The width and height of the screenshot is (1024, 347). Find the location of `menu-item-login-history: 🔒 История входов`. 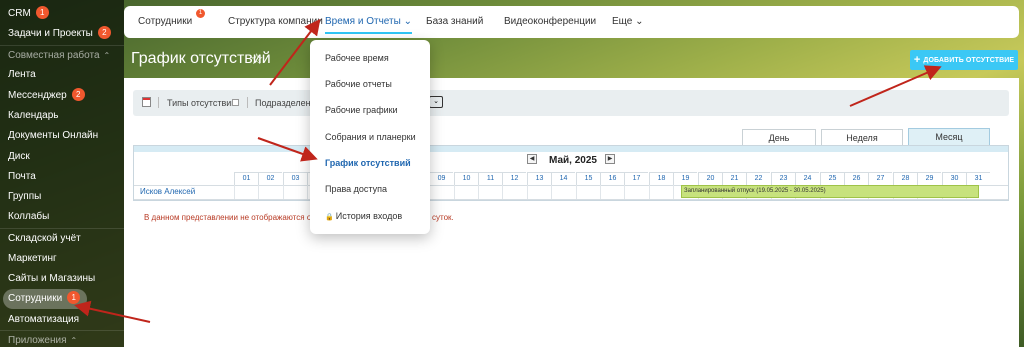

menu-item-login-history: 🔒 История входов is located at coordinates (370, 216).